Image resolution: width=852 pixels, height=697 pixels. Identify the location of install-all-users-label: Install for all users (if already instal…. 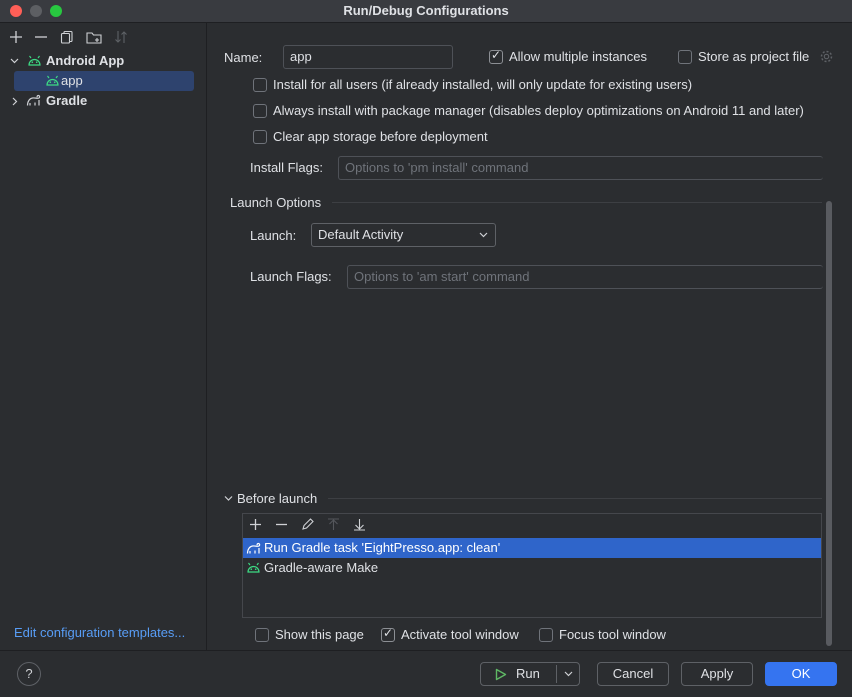
(483, 84).